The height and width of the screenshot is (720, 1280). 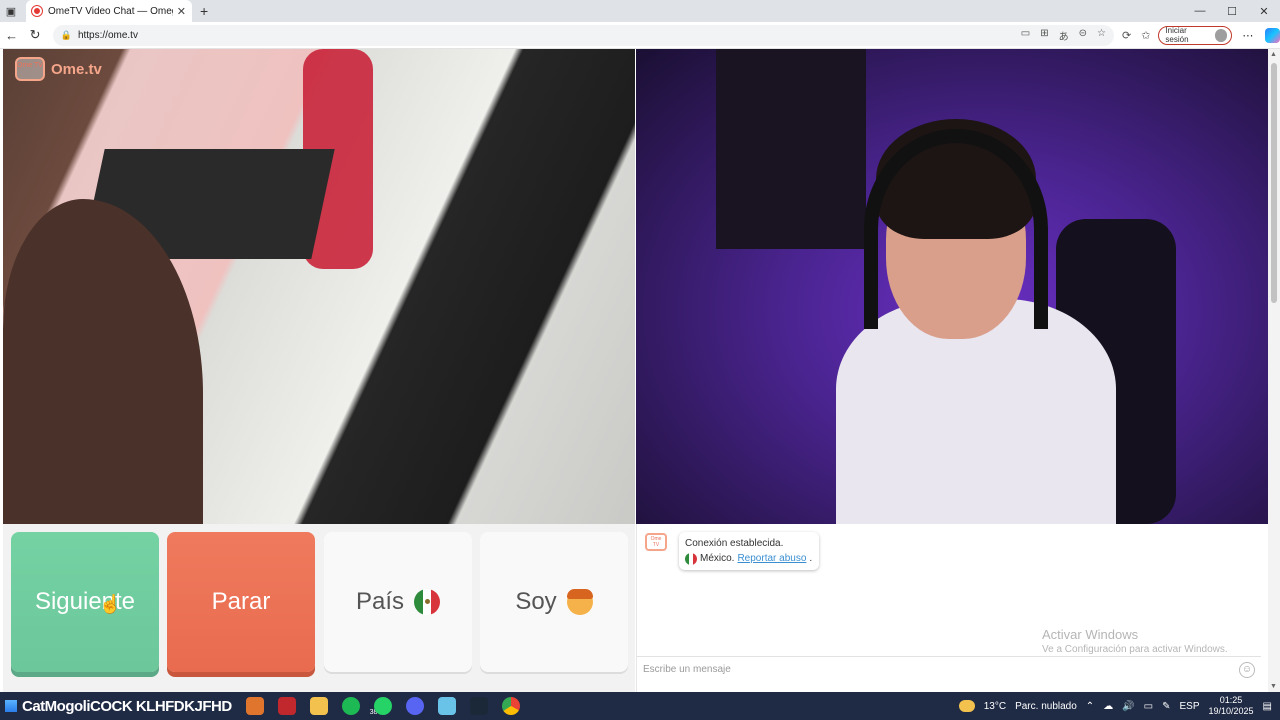 I want to click on page-scrollbar: ▲ ▼, so click(x=1274, y=370).